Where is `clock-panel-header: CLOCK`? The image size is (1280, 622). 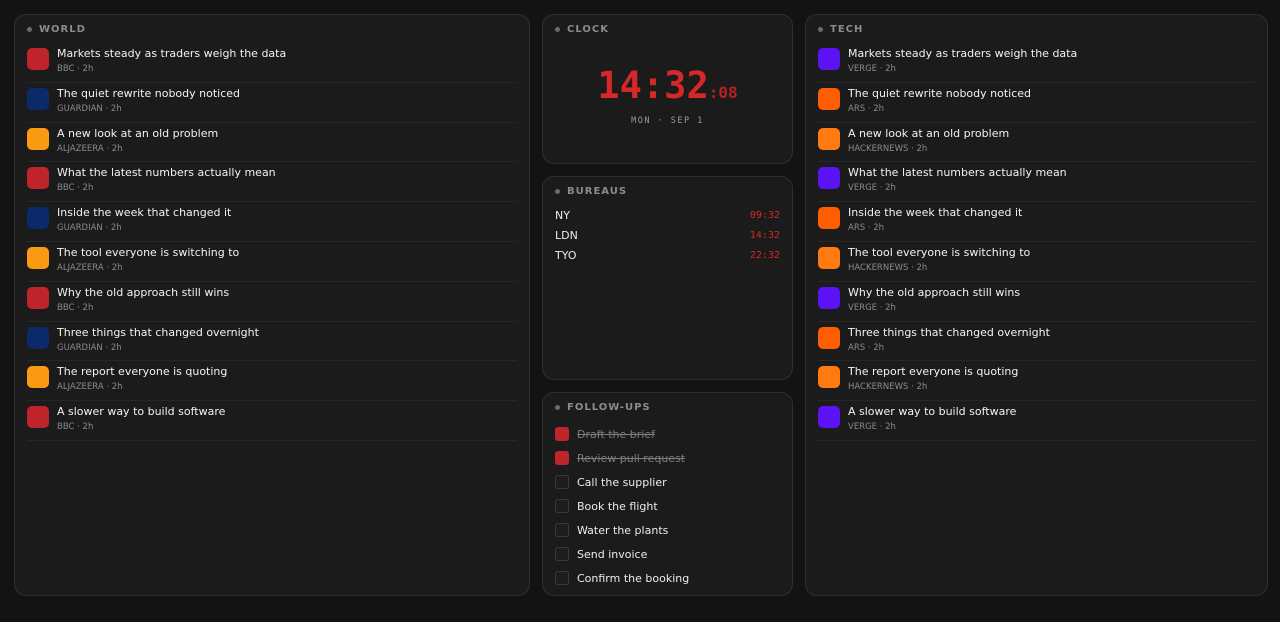
clock-panel-header: CLOCK is located at coordinates (582, 29).